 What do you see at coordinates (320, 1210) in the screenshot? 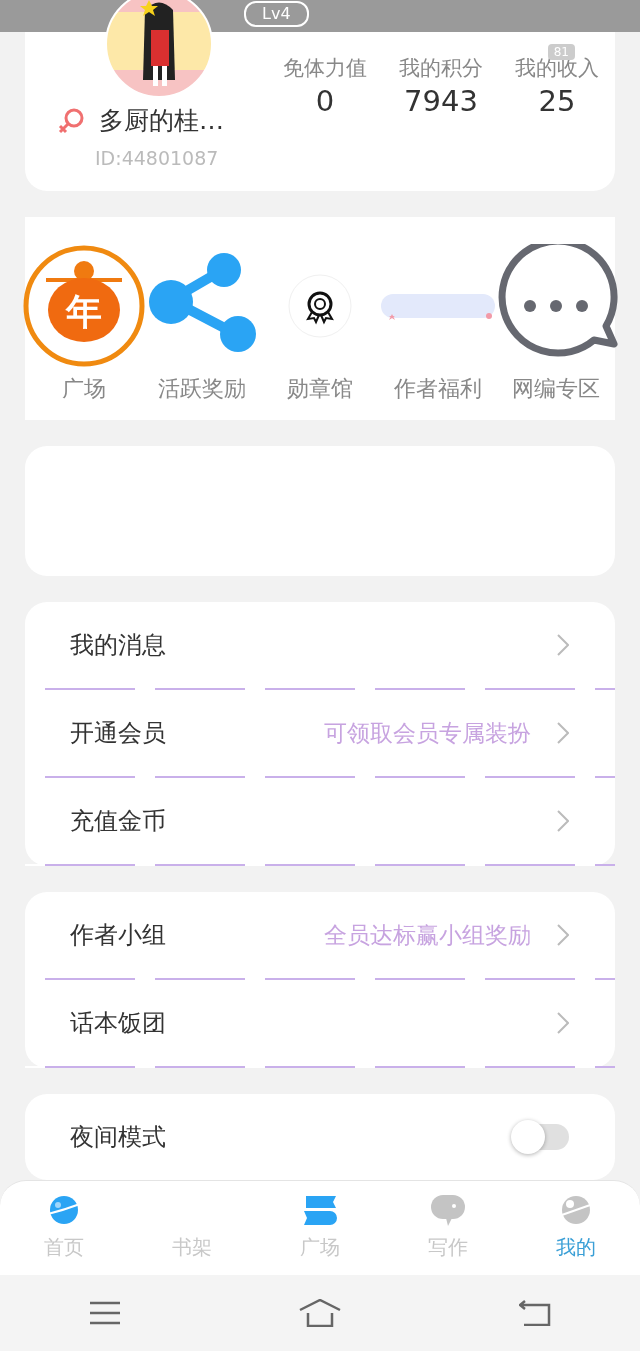
I see `books-icon` at bounding box center [320, 1210].